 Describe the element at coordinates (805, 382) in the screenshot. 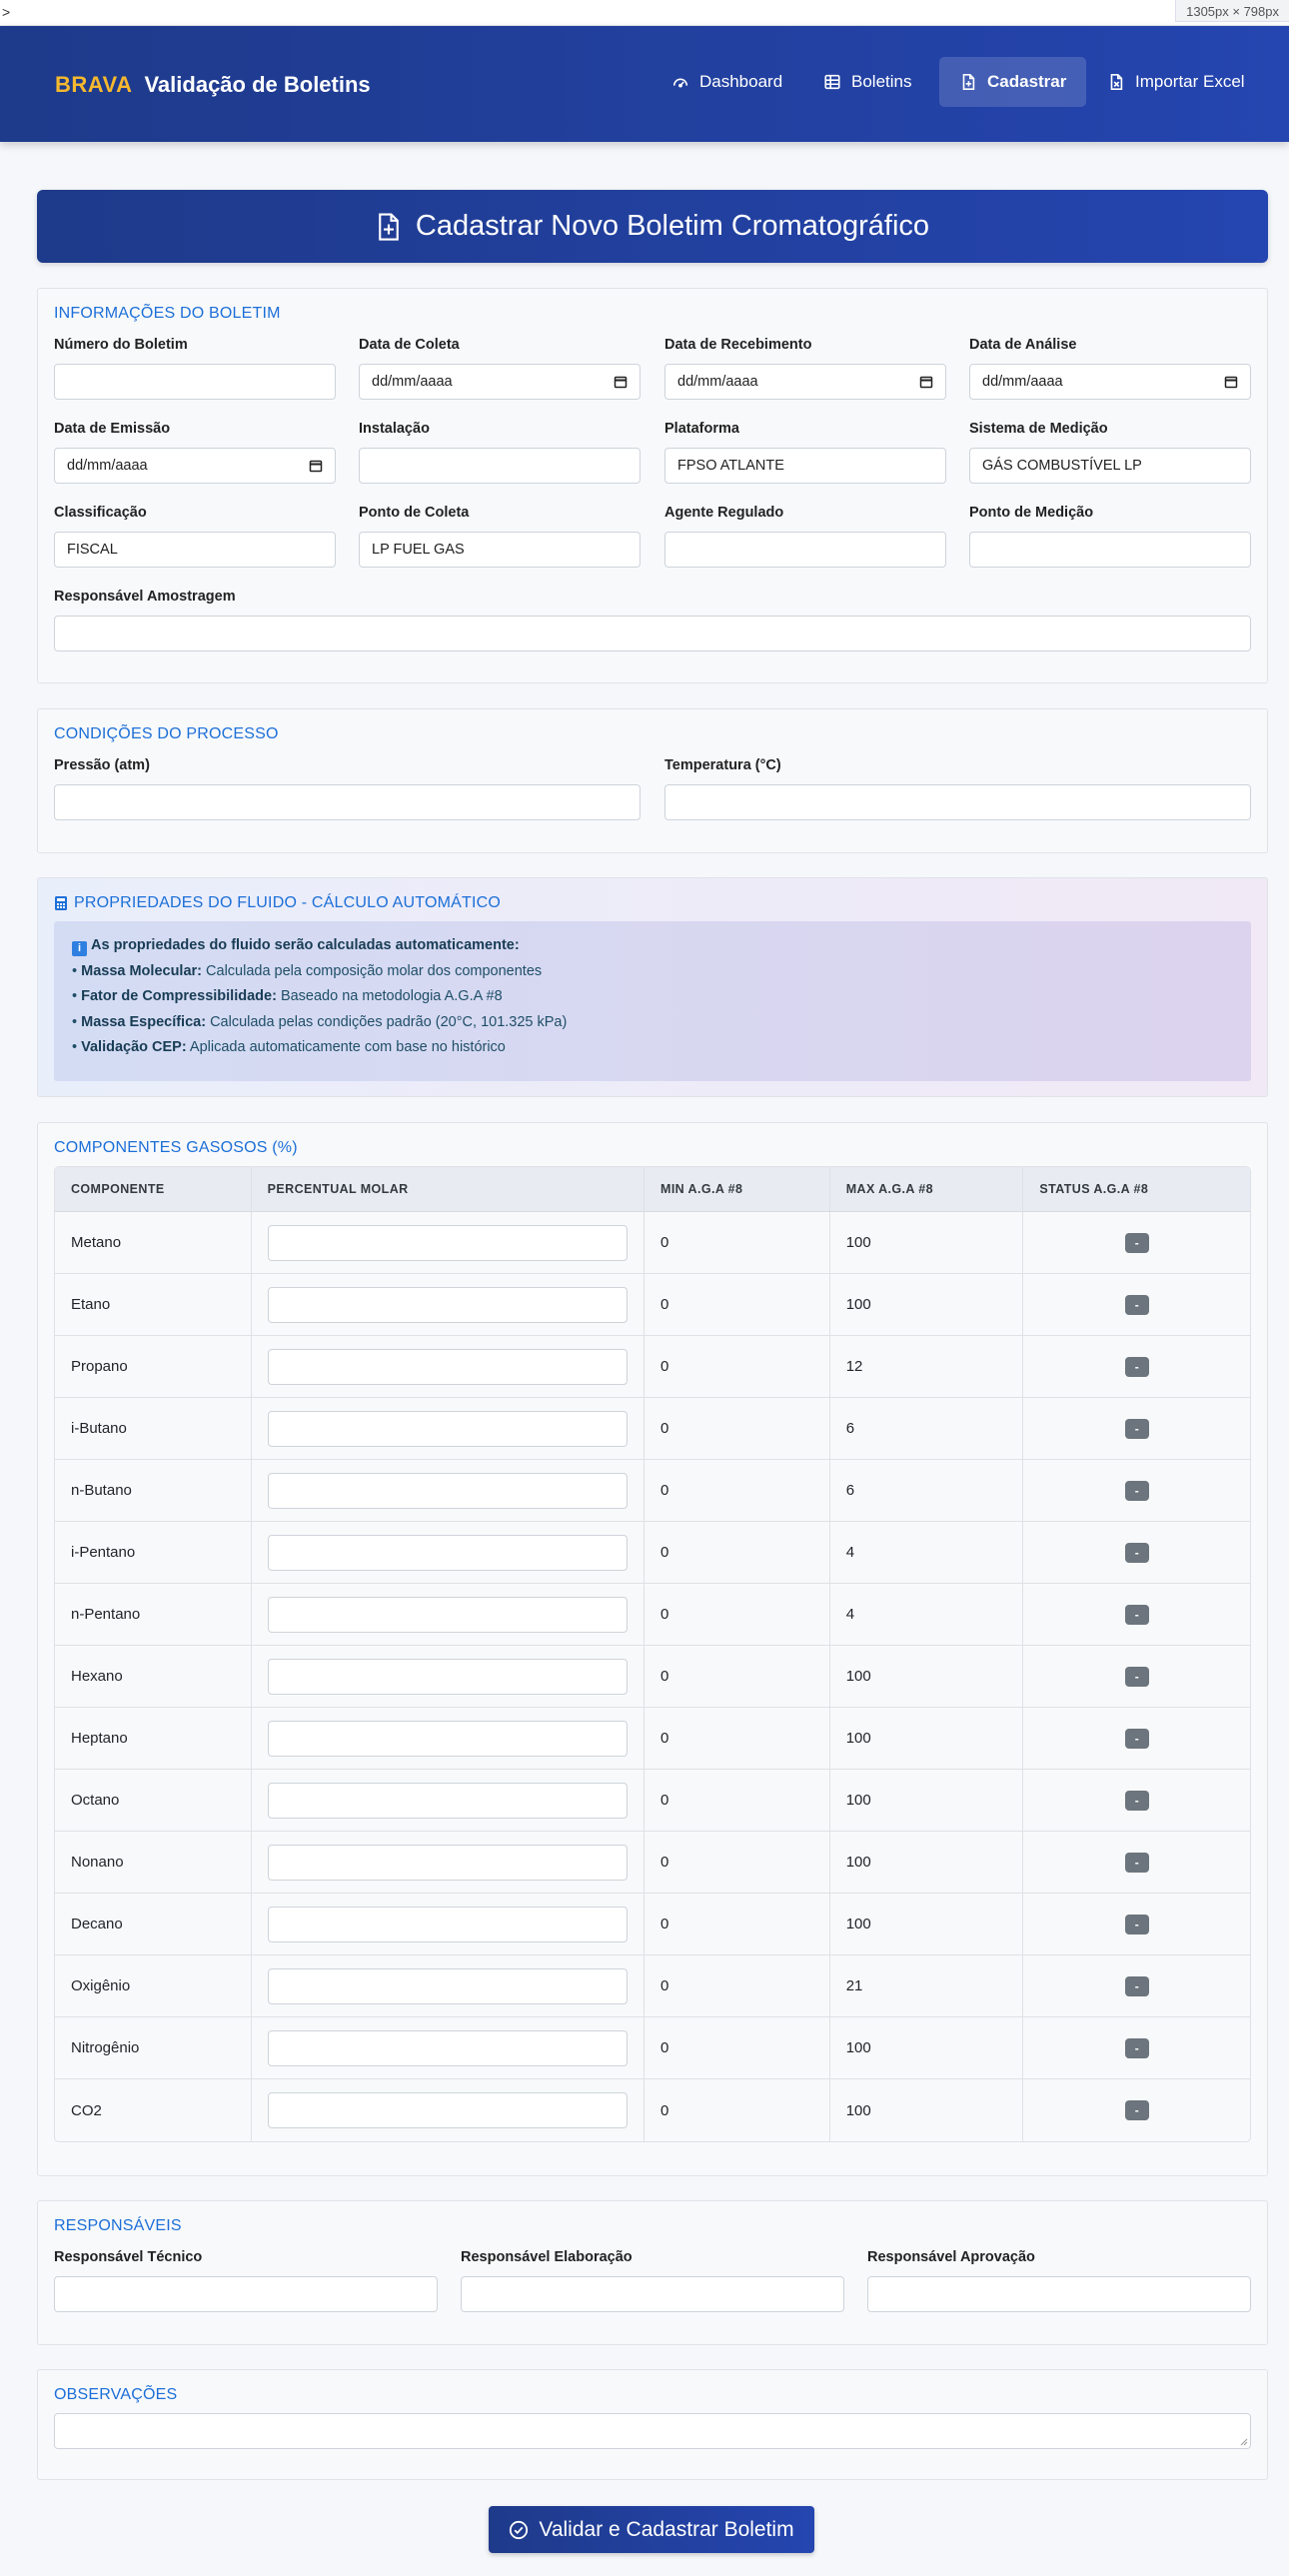

I see `input-data-recebimento: dd/mm/aaaa` at that location.